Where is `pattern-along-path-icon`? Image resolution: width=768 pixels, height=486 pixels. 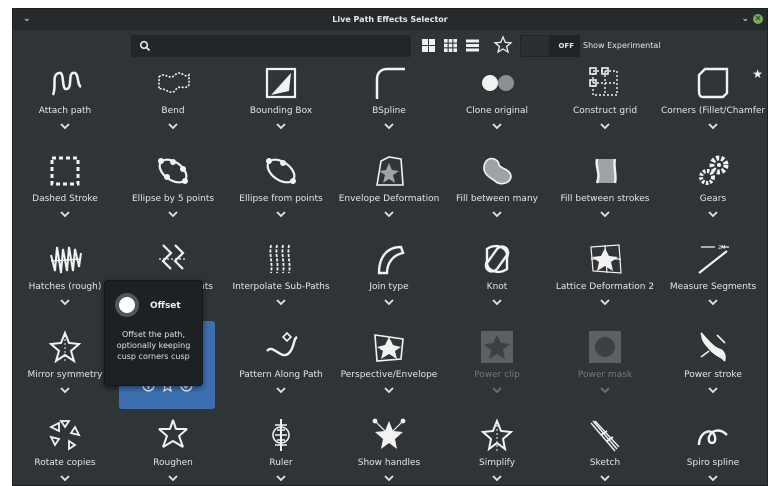
pattern-along-path-icon is located at coordinates (282, 344).